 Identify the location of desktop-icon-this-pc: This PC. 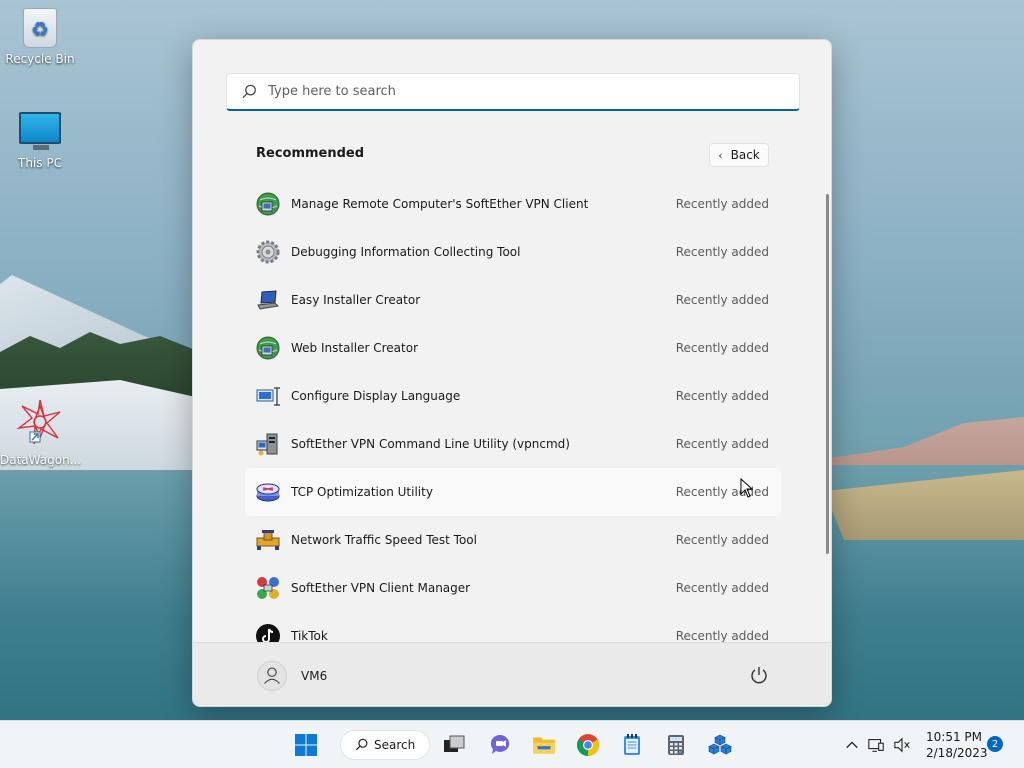
(40, 139).